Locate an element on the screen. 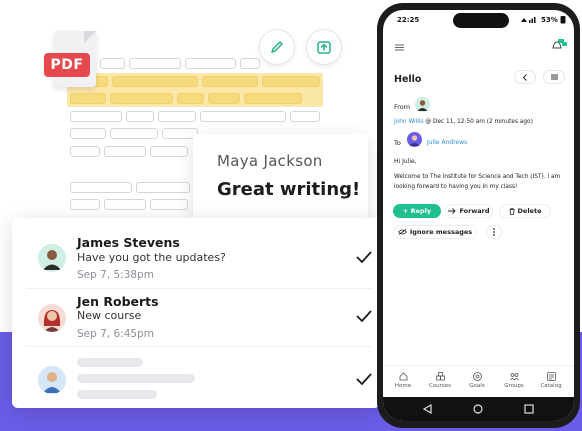 This screenshot has height=431, width=582. message-time: Sep 7, 5:38pm is located at coordinates (115, 275).